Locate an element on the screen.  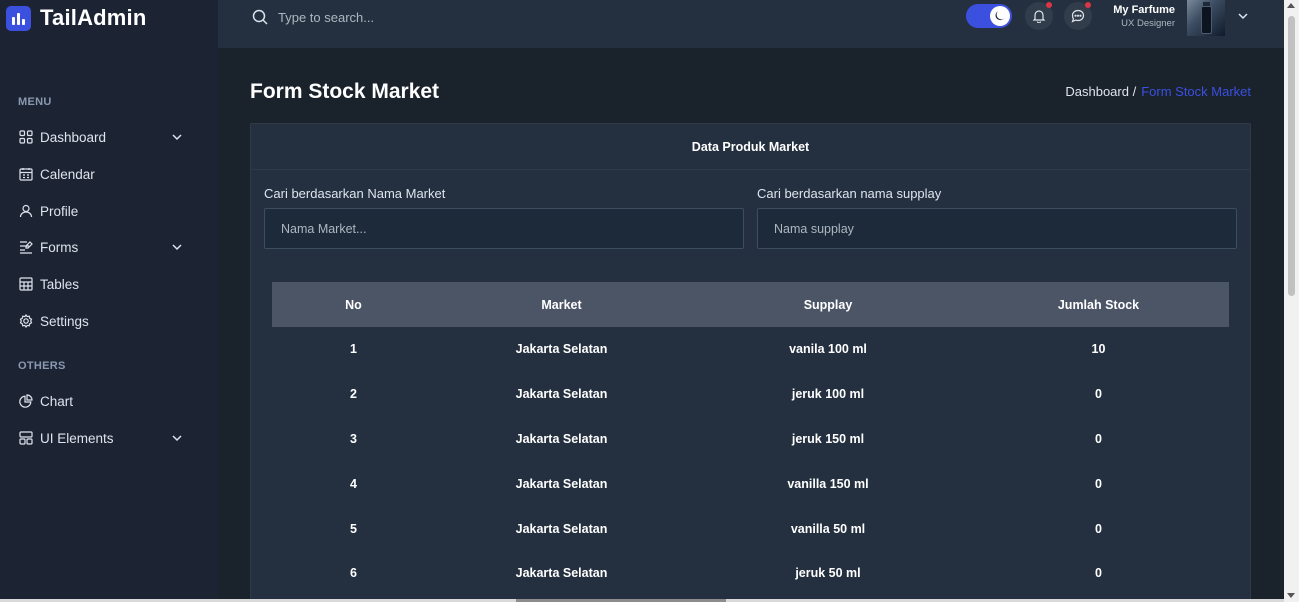
sidebar-item-dashboard: Dashboard is located at coordinates (103, 137).